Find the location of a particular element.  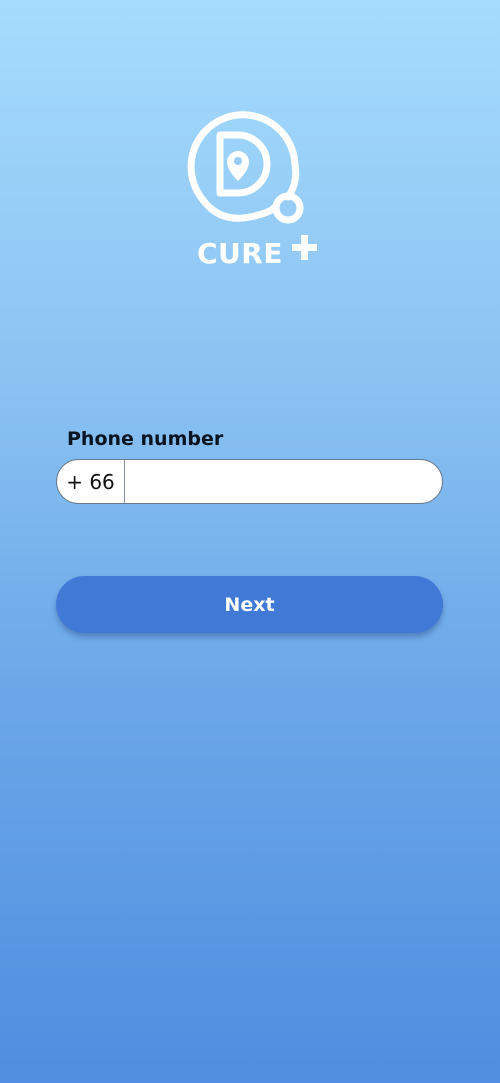

phone-number-input is located at coordinates (283, 481).